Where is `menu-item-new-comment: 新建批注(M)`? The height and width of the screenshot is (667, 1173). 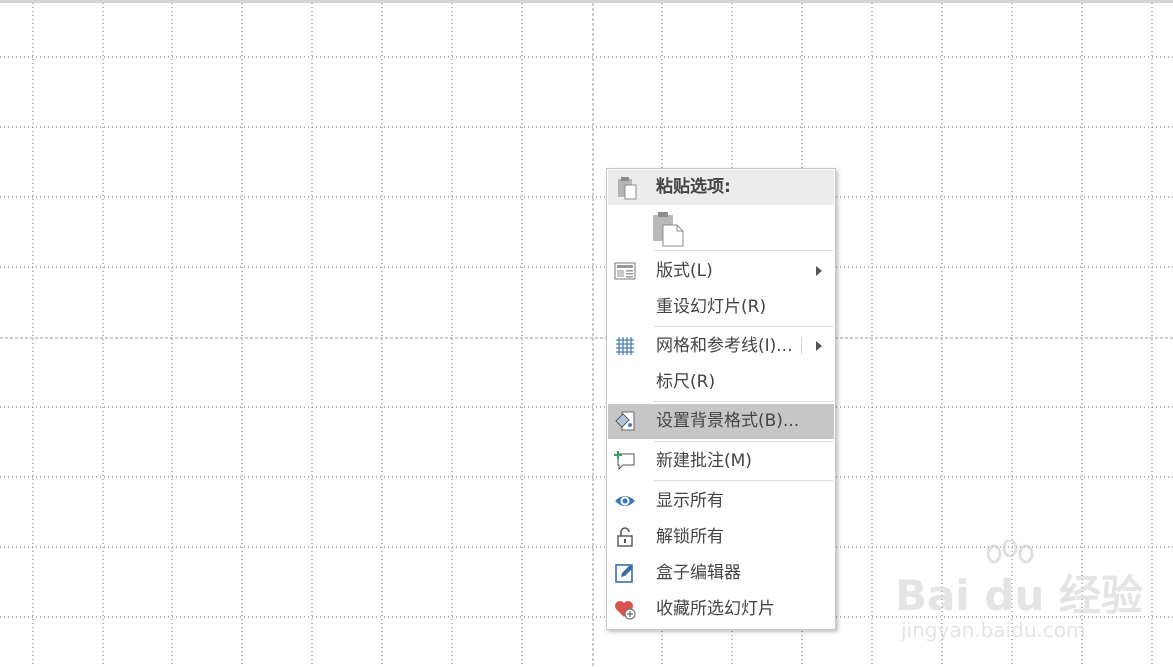 menu-item-new-comment: 新建批注(M) is located at coordinates (721, 461).